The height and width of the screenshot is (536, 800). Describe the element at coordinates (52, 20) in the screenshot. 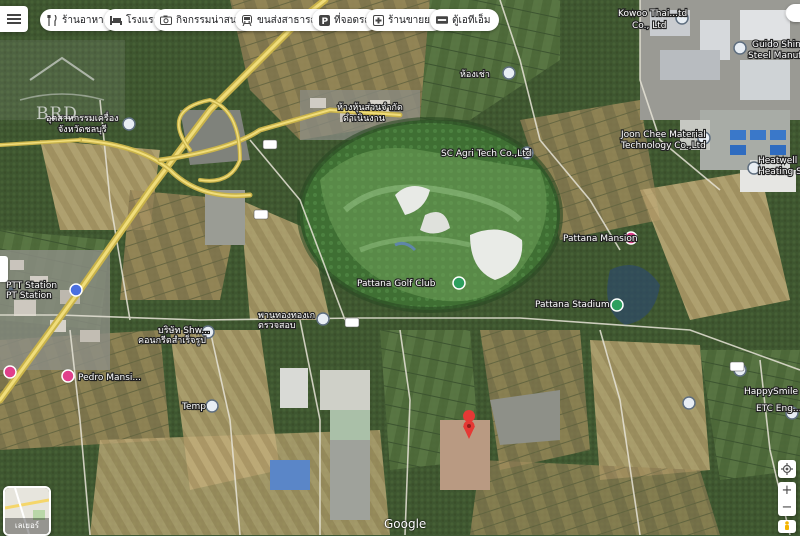

I see `restaurant-icon` at that location.